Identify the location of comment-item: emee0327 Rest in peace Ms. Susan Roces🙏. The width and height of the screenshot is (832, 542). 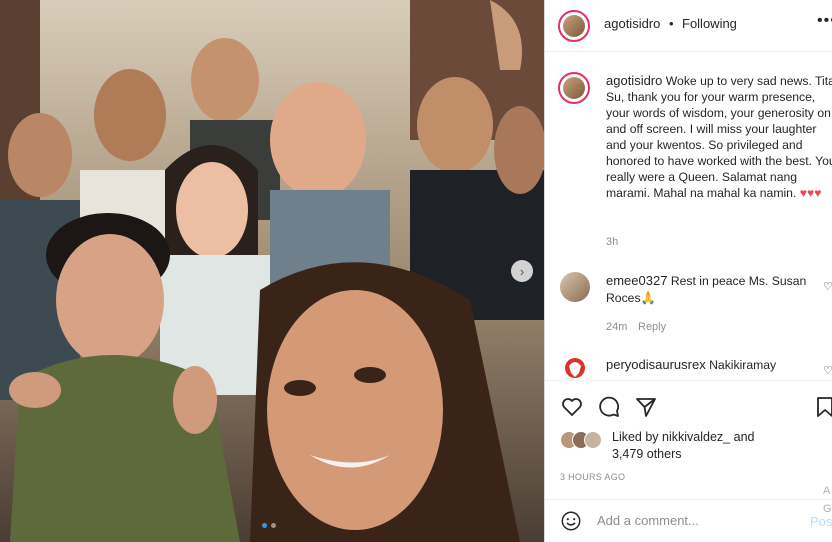
(719, 289).